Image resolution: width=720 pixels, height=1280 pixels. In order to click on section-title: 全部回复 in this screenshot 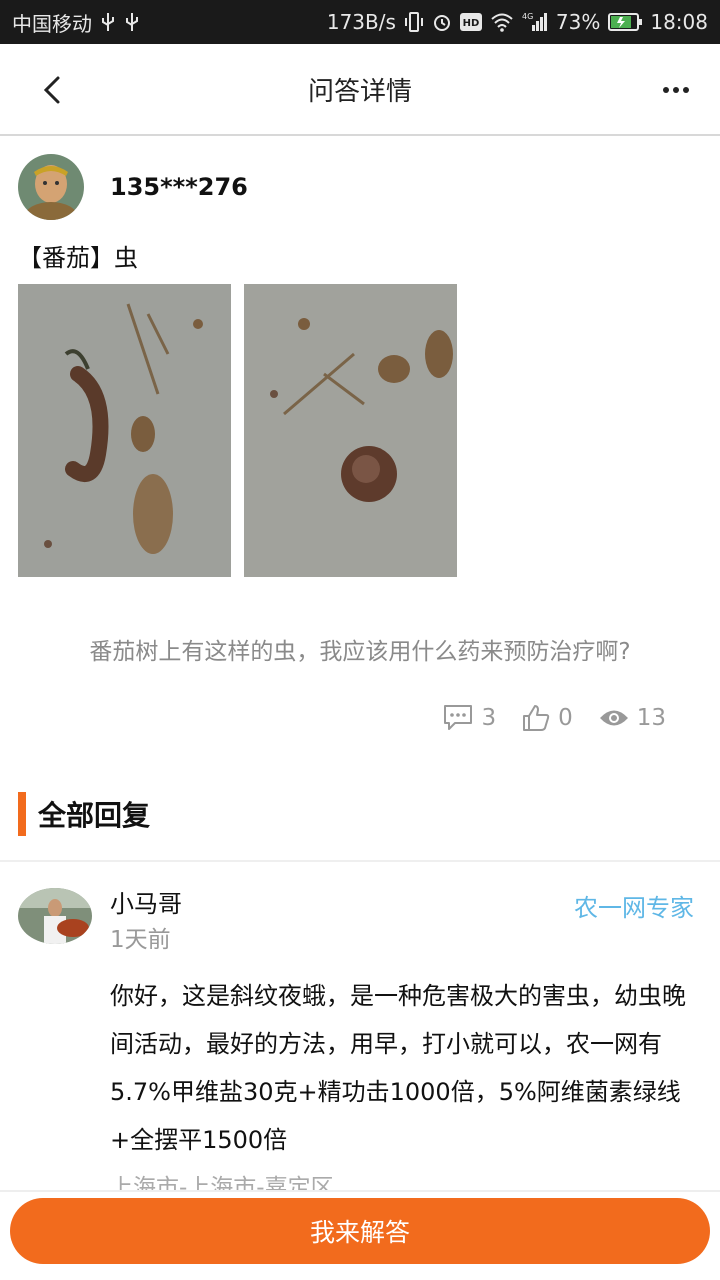, I will do `click(94, 815)`.